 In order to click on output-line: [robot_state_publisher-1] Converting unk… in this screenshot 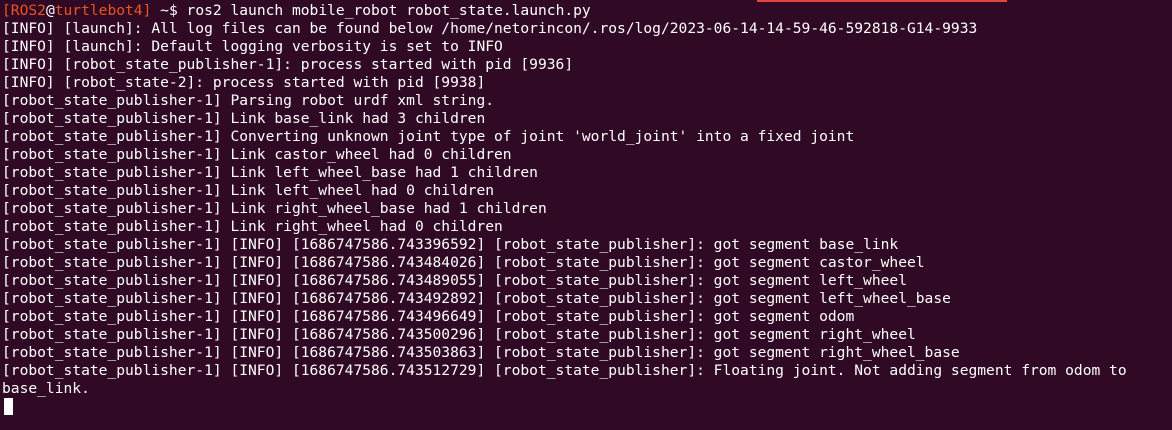, I will do `click(428, 136)`.